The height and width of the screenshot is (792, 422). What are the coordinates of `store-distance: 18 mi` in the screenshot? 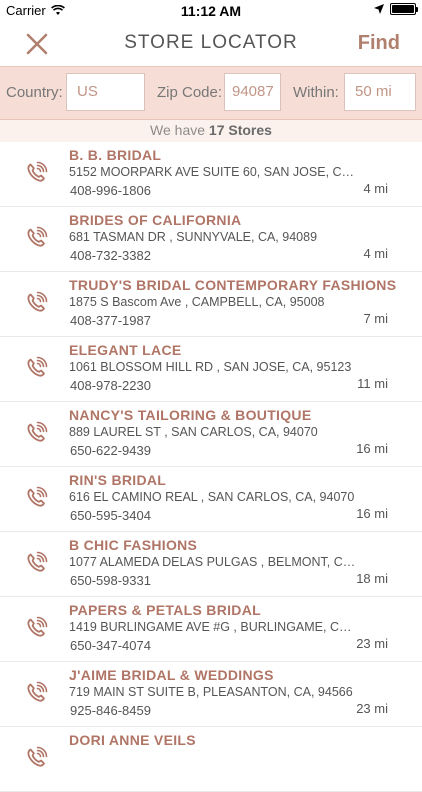 It's located at (372, 578).